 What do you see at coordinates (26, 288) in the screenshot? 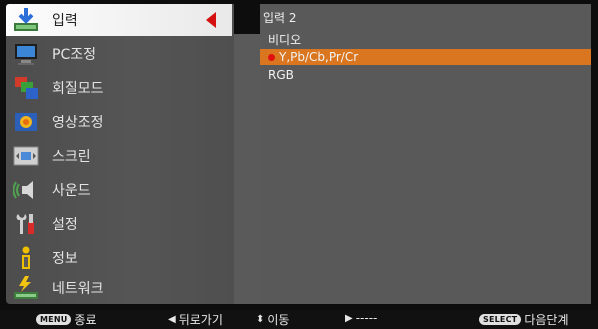
I see `network-icon` at bounding box center [26, 288].